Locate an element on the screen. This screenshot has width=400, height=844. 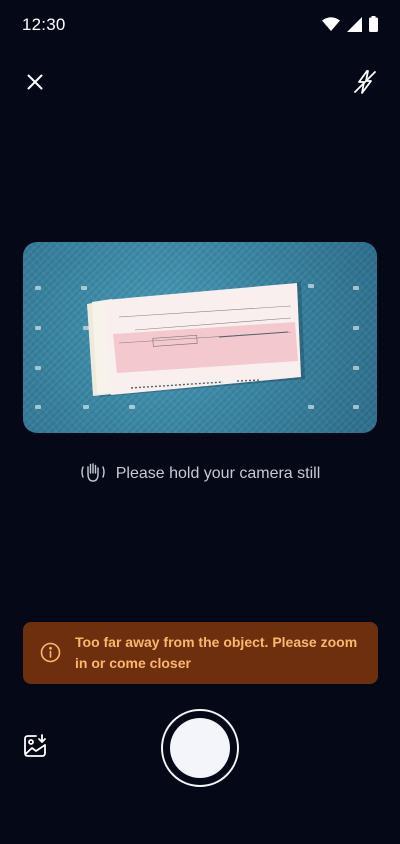
gallery-import-icon is located at coordinates (35, 748).